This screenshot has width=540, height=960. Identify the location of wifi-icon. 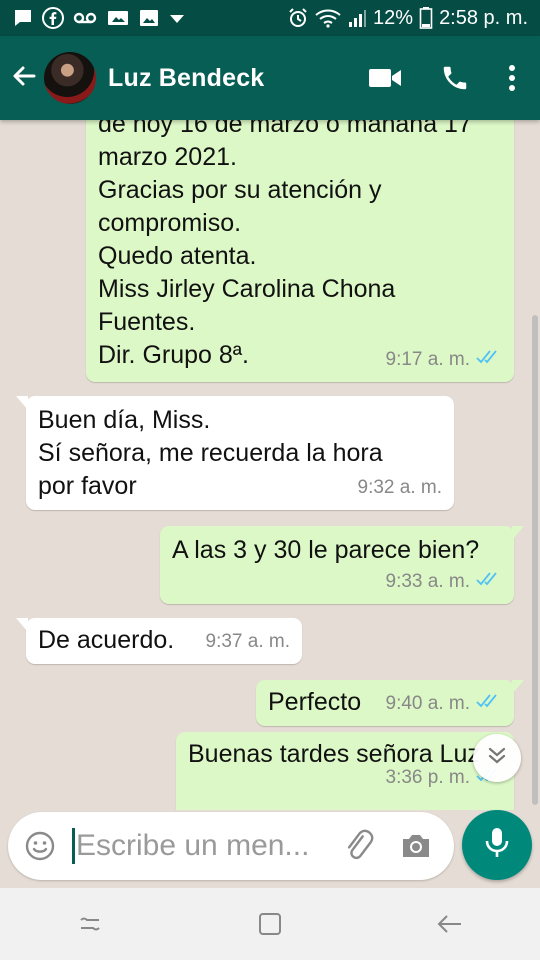
(328, 18).